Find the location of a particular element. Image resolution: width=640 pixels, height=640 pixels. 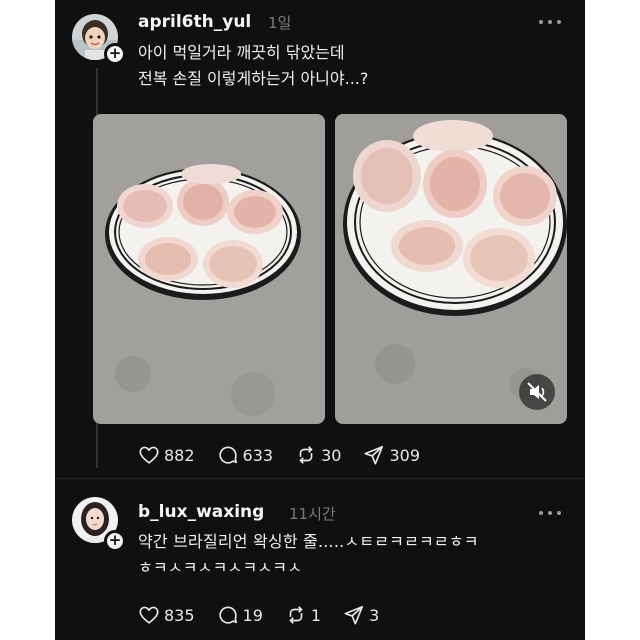

post-text-line: ㅎㅋㅅㅋㅅㅋㅅㅋㅅㅋㅅ is located at coordinates (220, 567).